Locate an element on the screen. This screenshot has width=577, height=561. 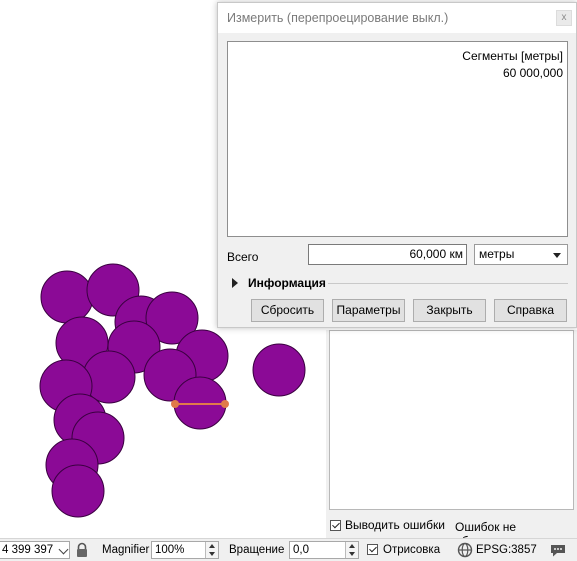
magnifier-value: 100% is located at coordinates (170, 550).